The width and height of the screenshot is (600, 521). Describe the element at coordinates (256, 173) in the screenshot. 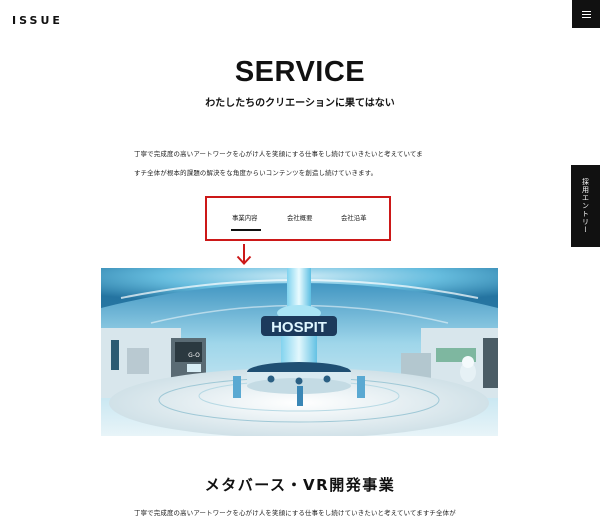

I see `intro-line-2: すチ全体が根本的課題の解決をな角度からいコンテンツを創造し続けていきます。` at that location.